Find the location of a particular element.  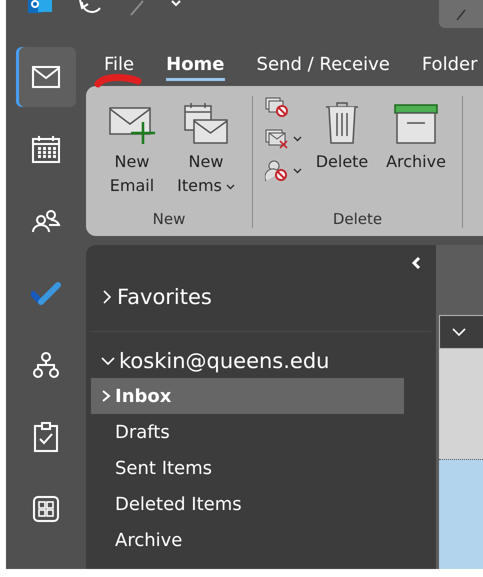

people-icon is located at coordinates (46, 221).